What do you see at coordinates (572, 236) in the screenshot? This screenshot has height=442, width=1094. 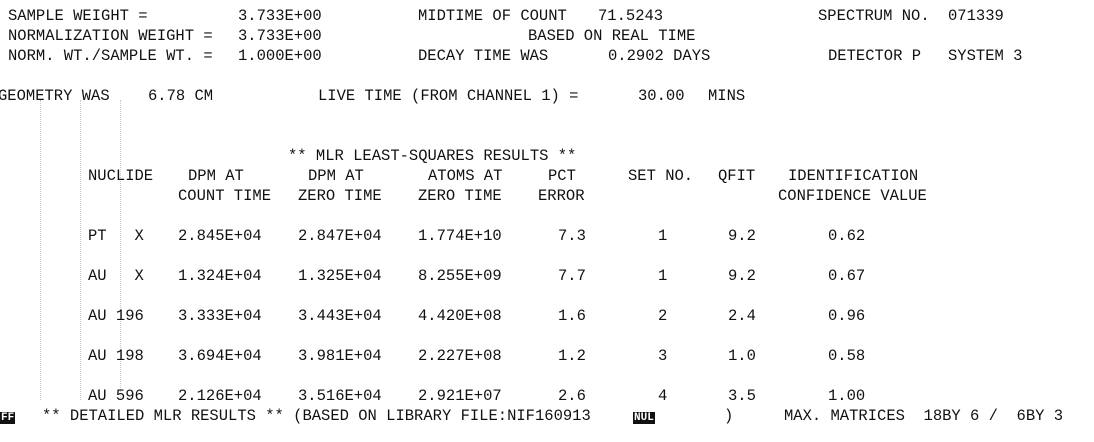 I see `cell-pct-error: 7.3` at bounding box center [572, 236].